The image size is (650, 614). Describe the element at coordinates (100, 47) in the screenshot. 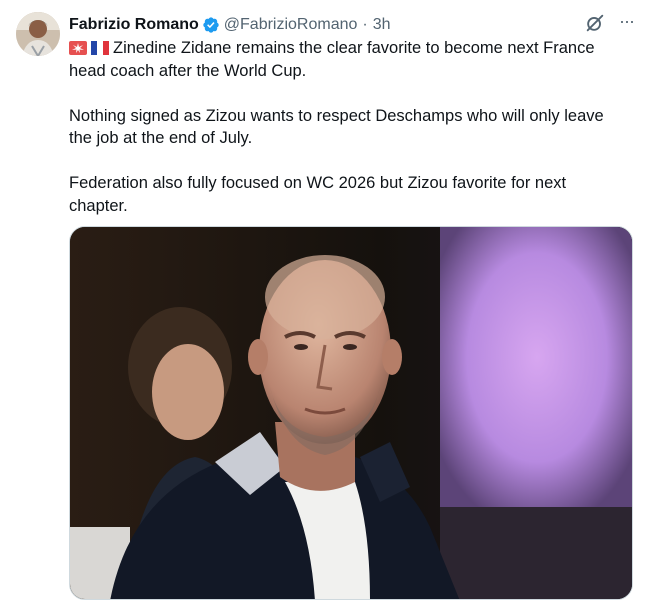

I see `france-flag-emoji` at that location.